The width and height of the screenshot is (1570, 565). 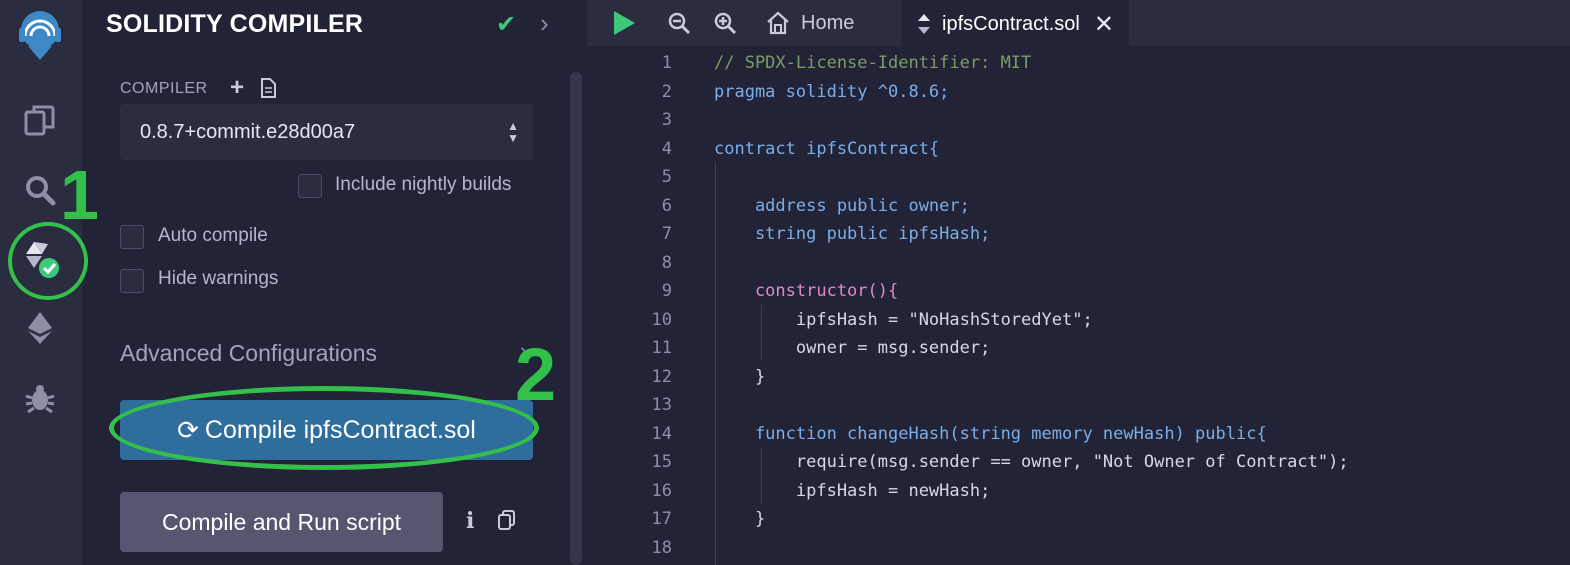 What do you see at coordinates (778, 23) in the screenshot?
I see `home-icon` at bounding box center [778, 23].